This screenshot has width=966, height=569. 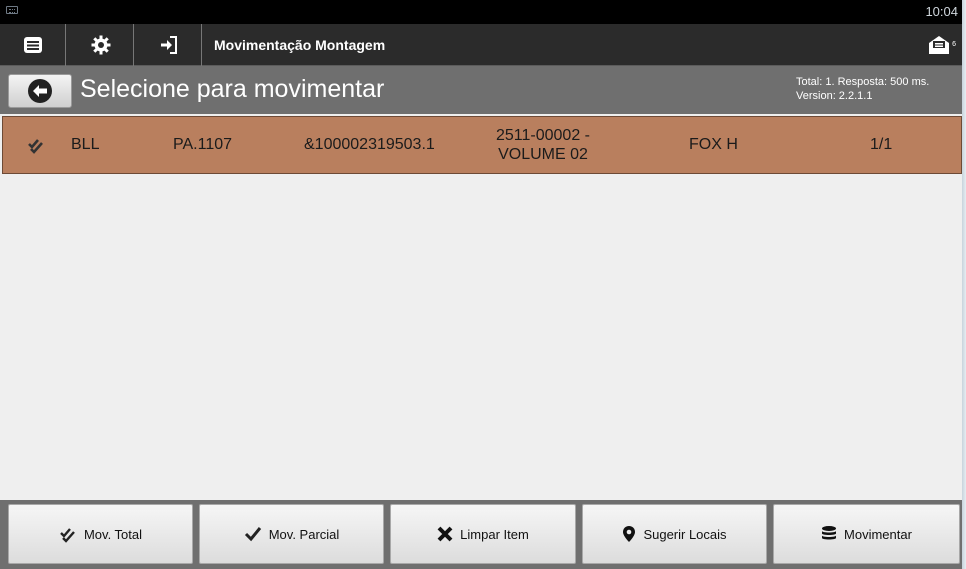 What do you see at coordinates (494, 534) in the screenshot?
I see `limpar-item-label: Limpar Item` at bounding box center [494, 534].